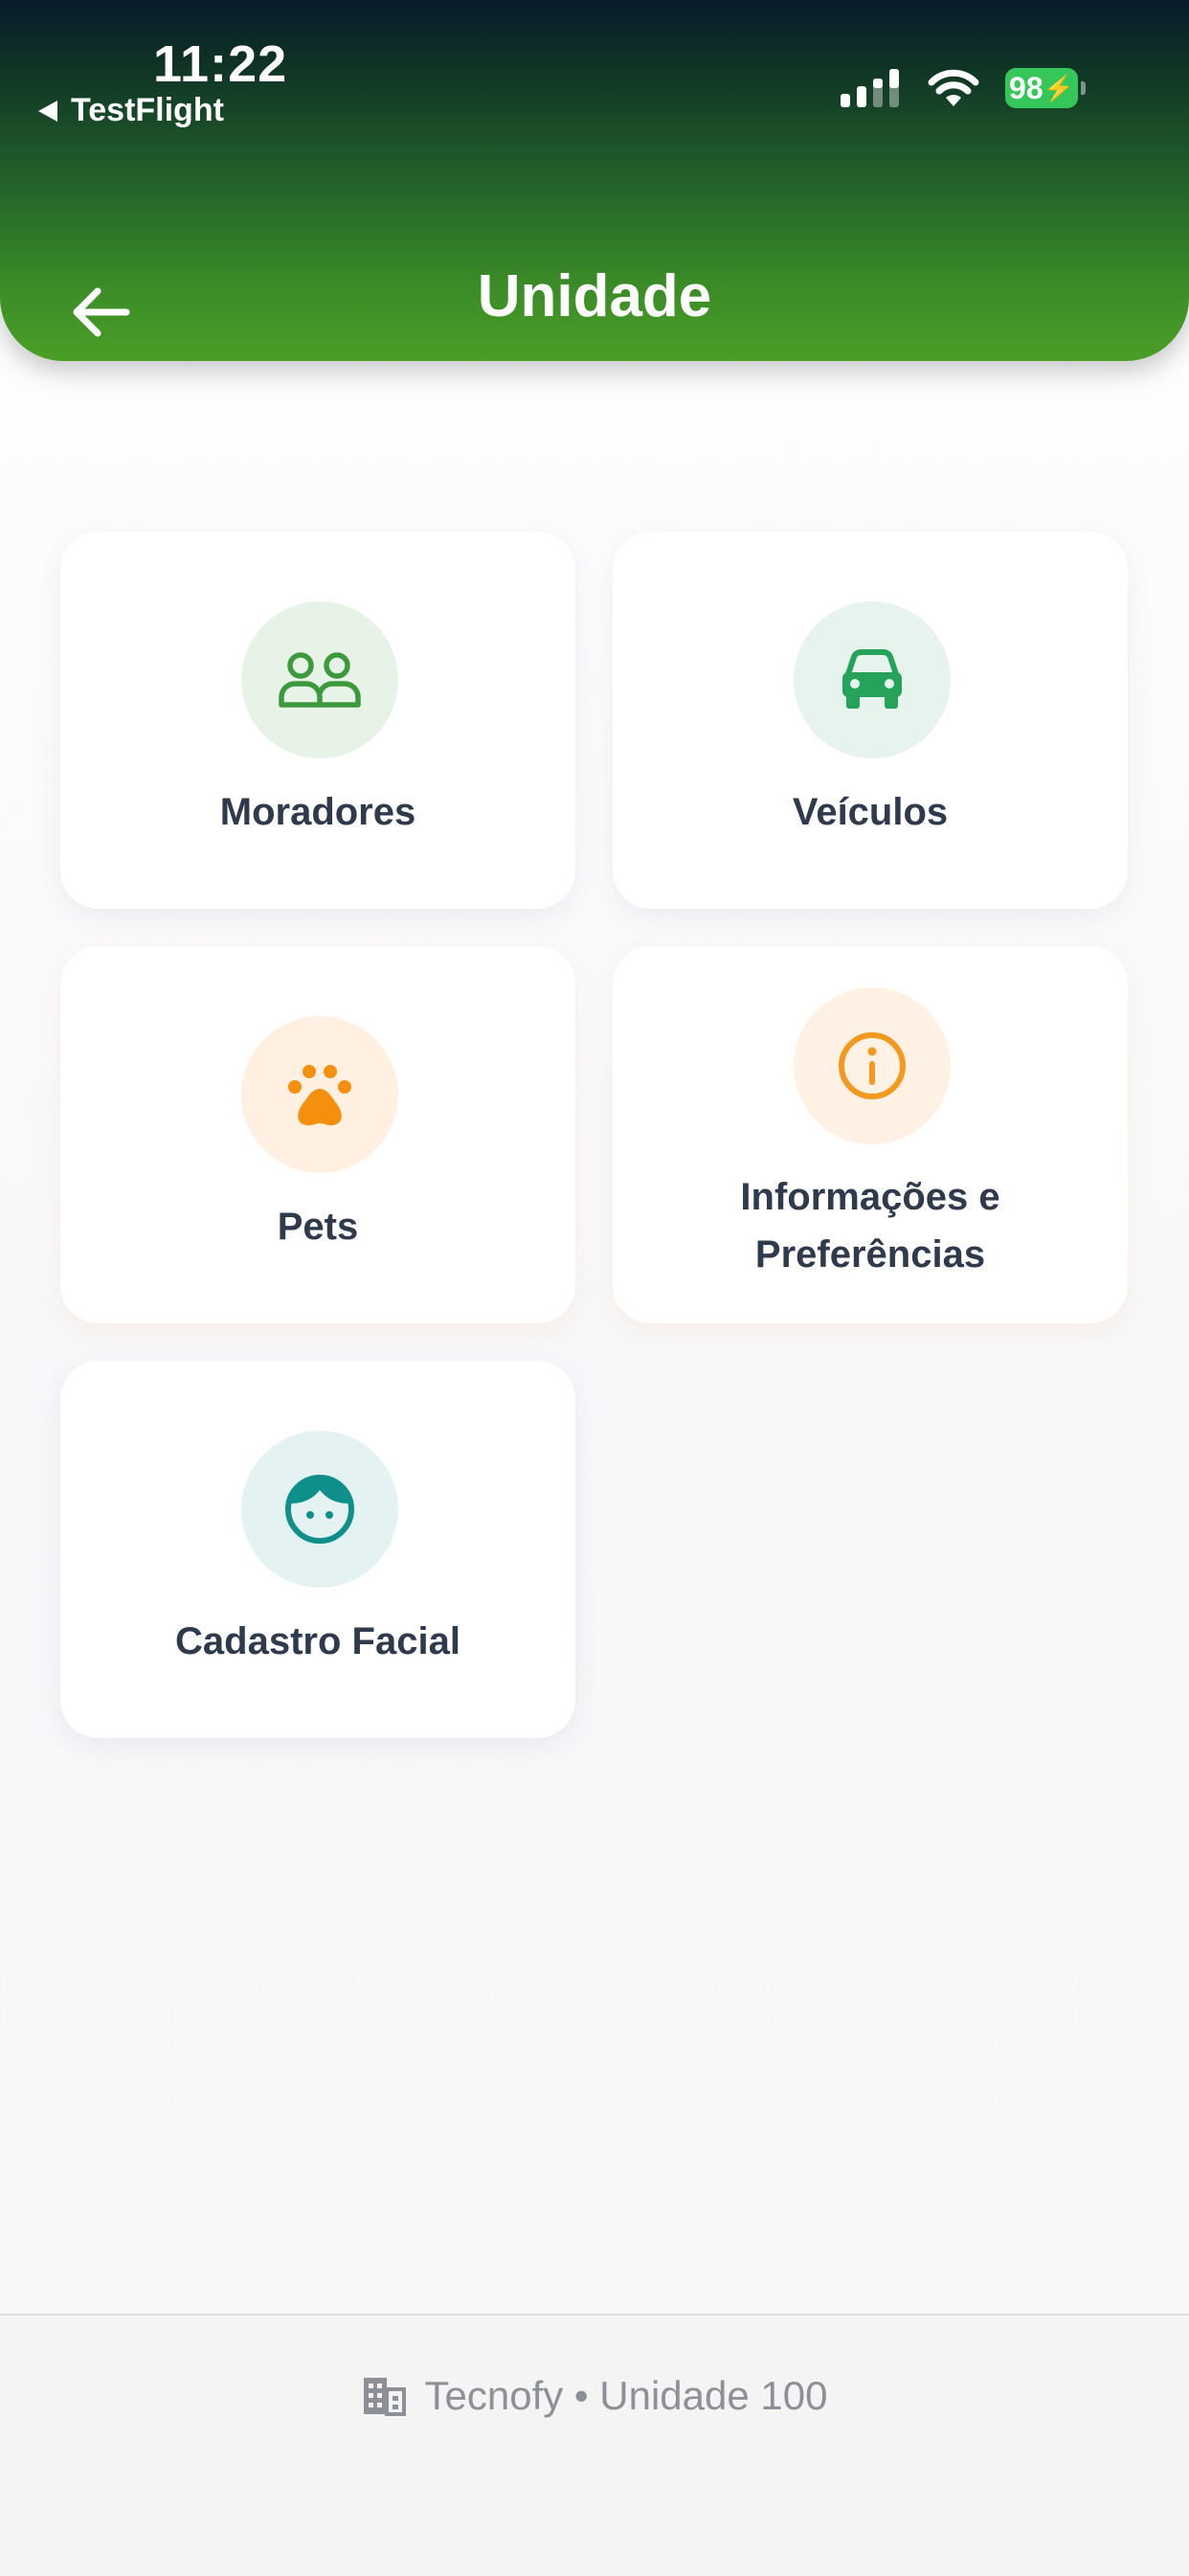 This screenshot has height=2576, width=1189. I want to click on facial-icon-circle, so click(319, 1509).